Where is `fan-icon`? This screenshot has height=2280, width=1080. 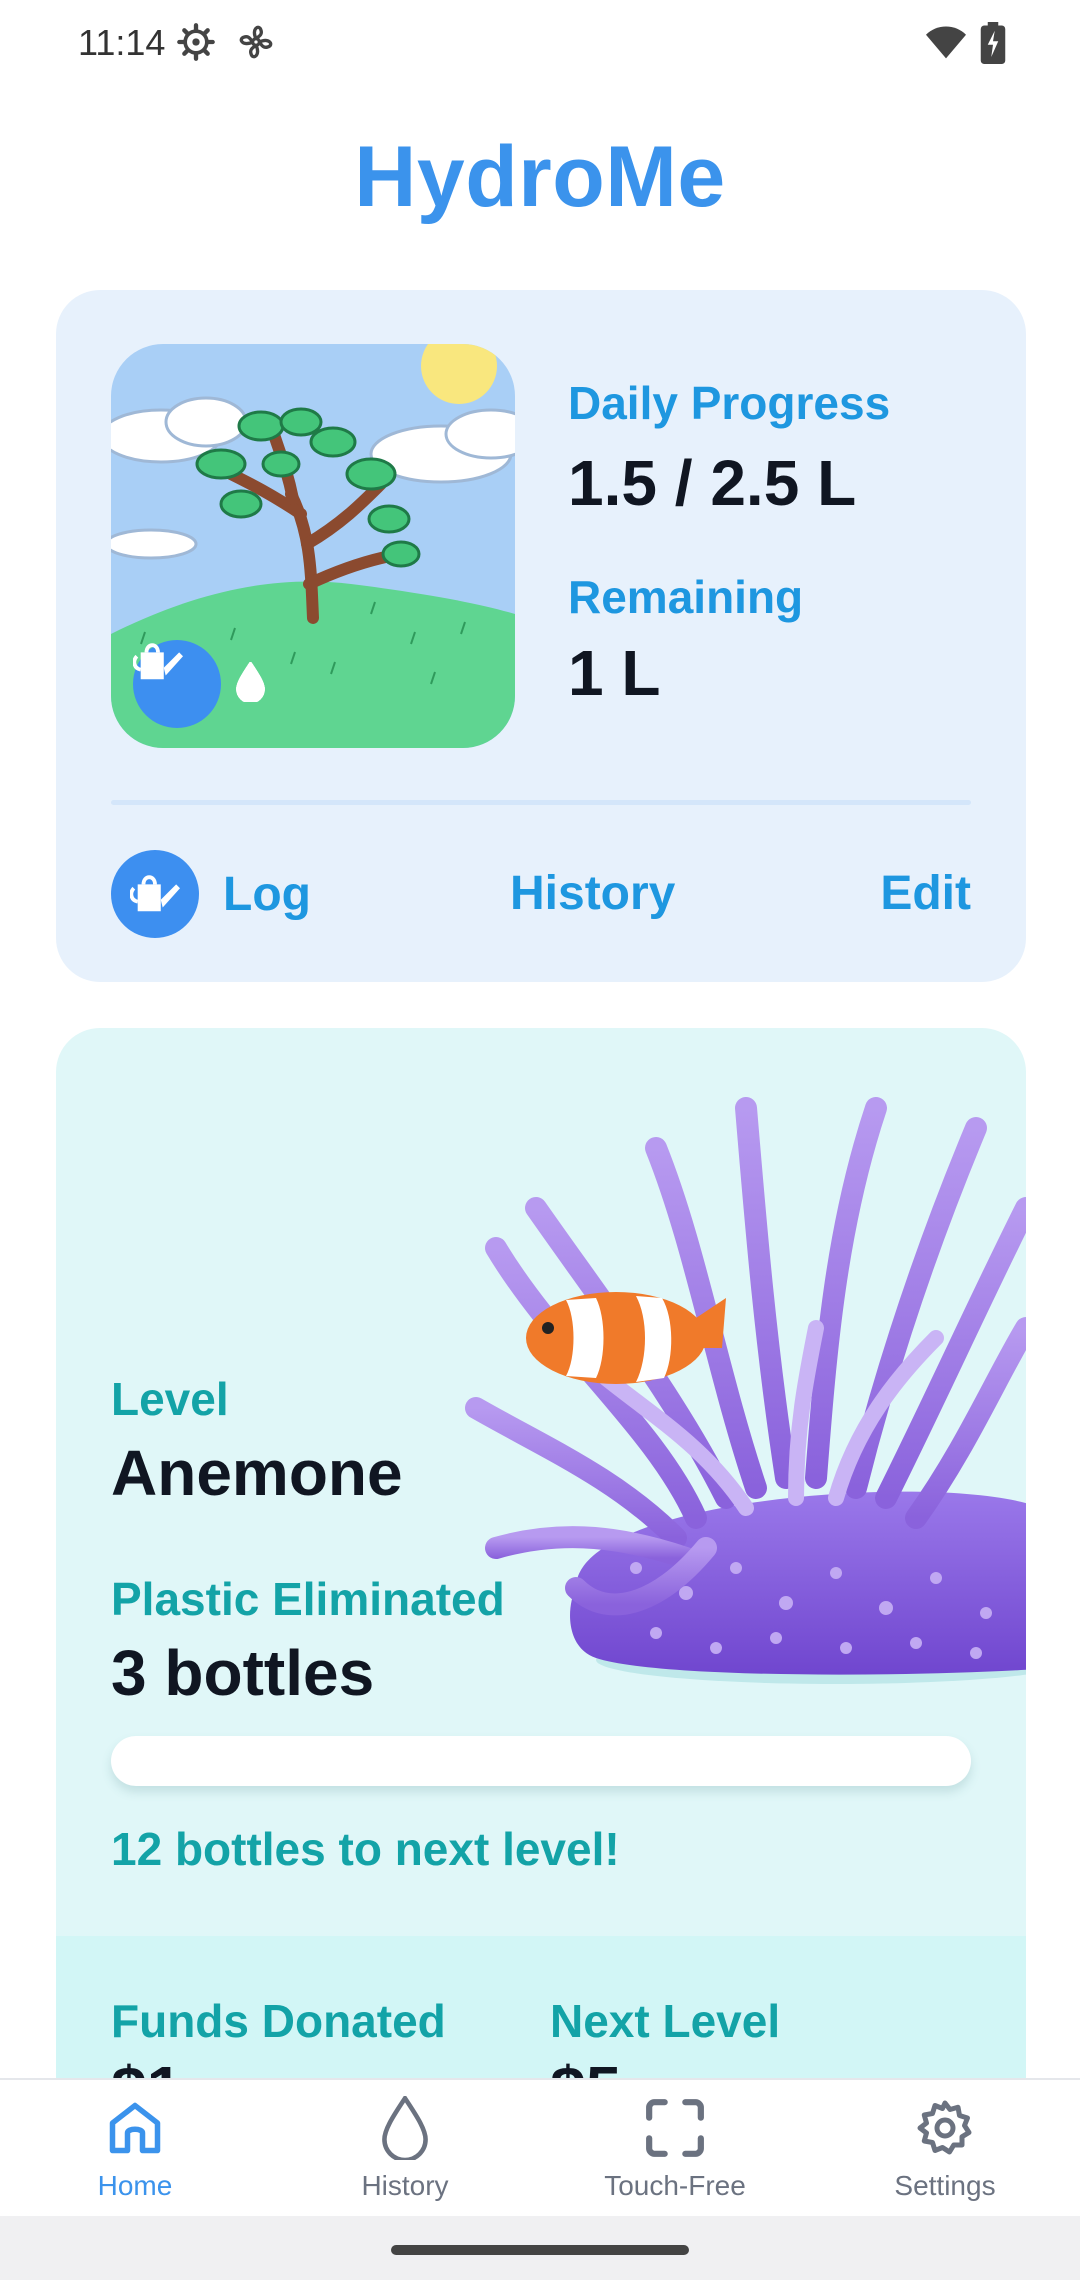 fan-icon is located at coordinates (256, 44).